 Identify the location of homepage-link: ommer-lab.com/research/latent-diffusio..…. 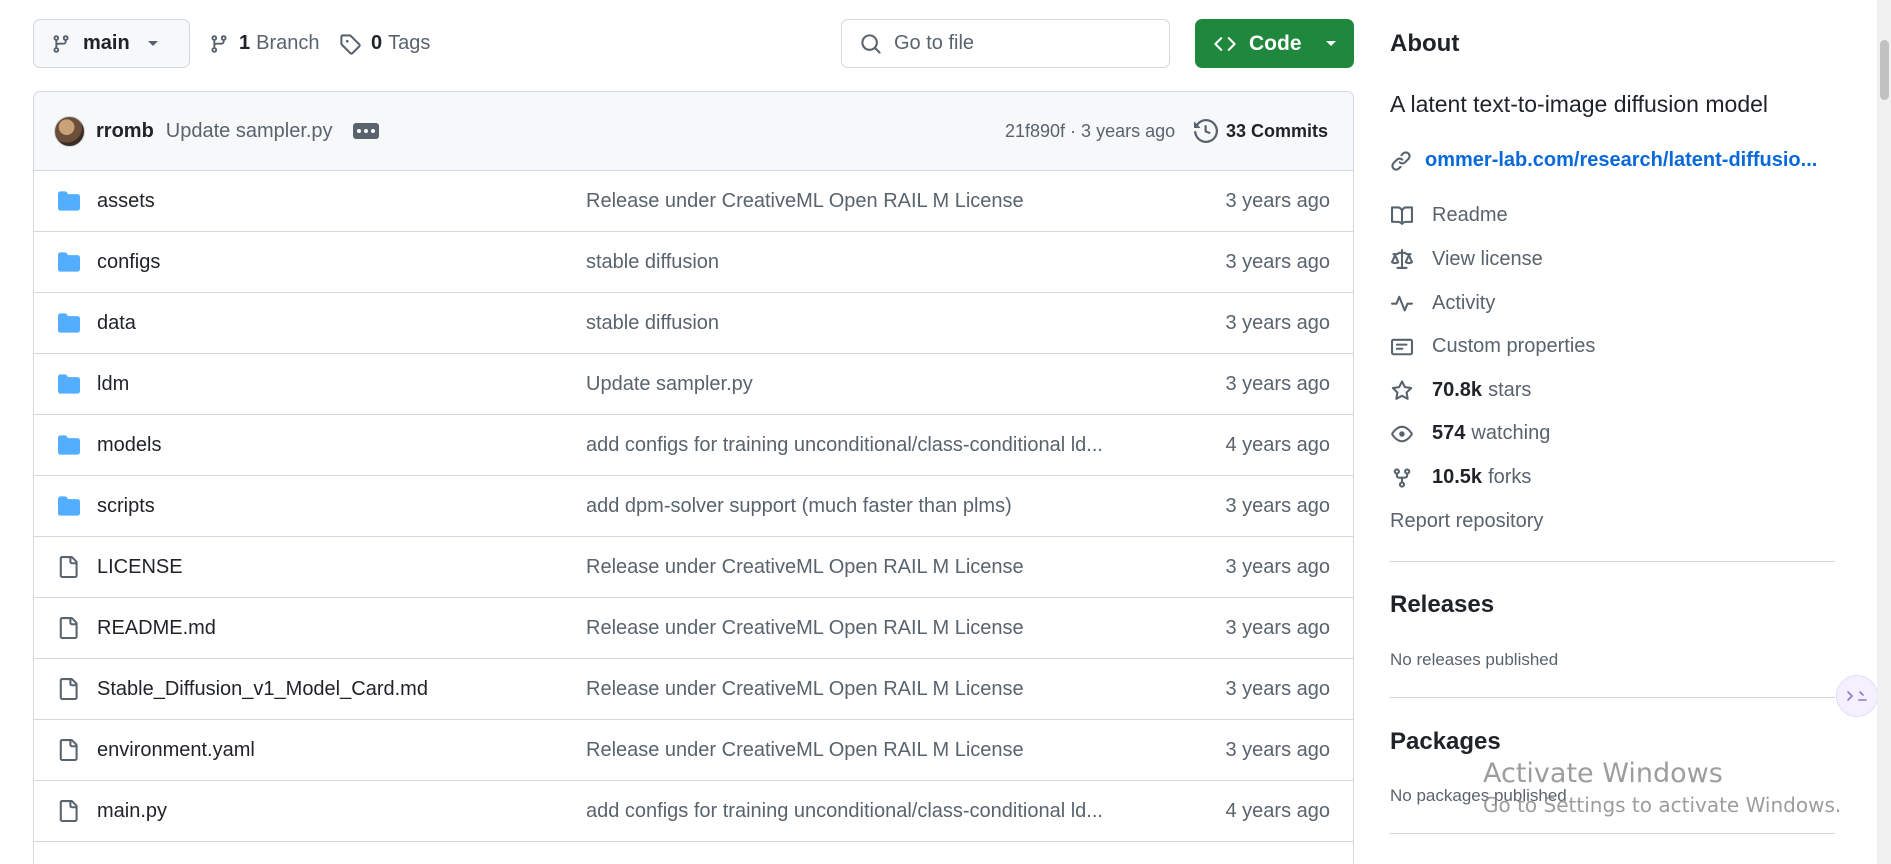
(1603, 160).